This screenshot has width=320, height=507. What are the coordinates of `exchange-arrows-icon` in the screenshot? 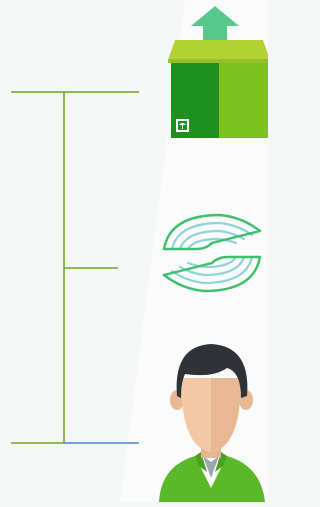 It's located at (212, 253).